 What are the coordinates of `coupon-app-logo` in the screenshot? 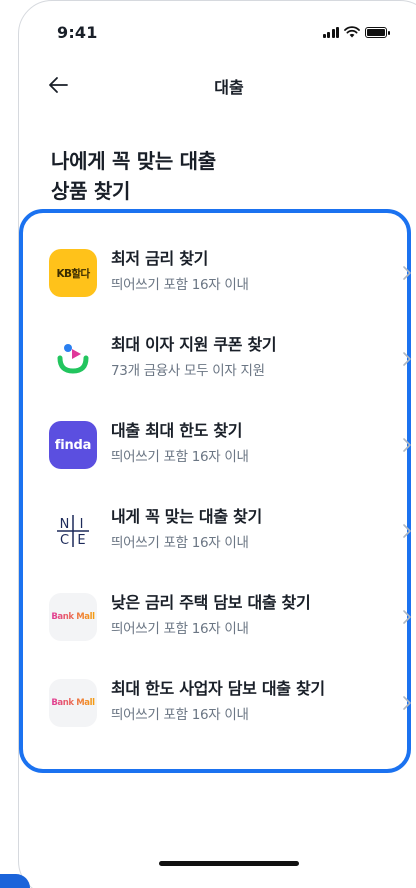 It's located at (73, 359).